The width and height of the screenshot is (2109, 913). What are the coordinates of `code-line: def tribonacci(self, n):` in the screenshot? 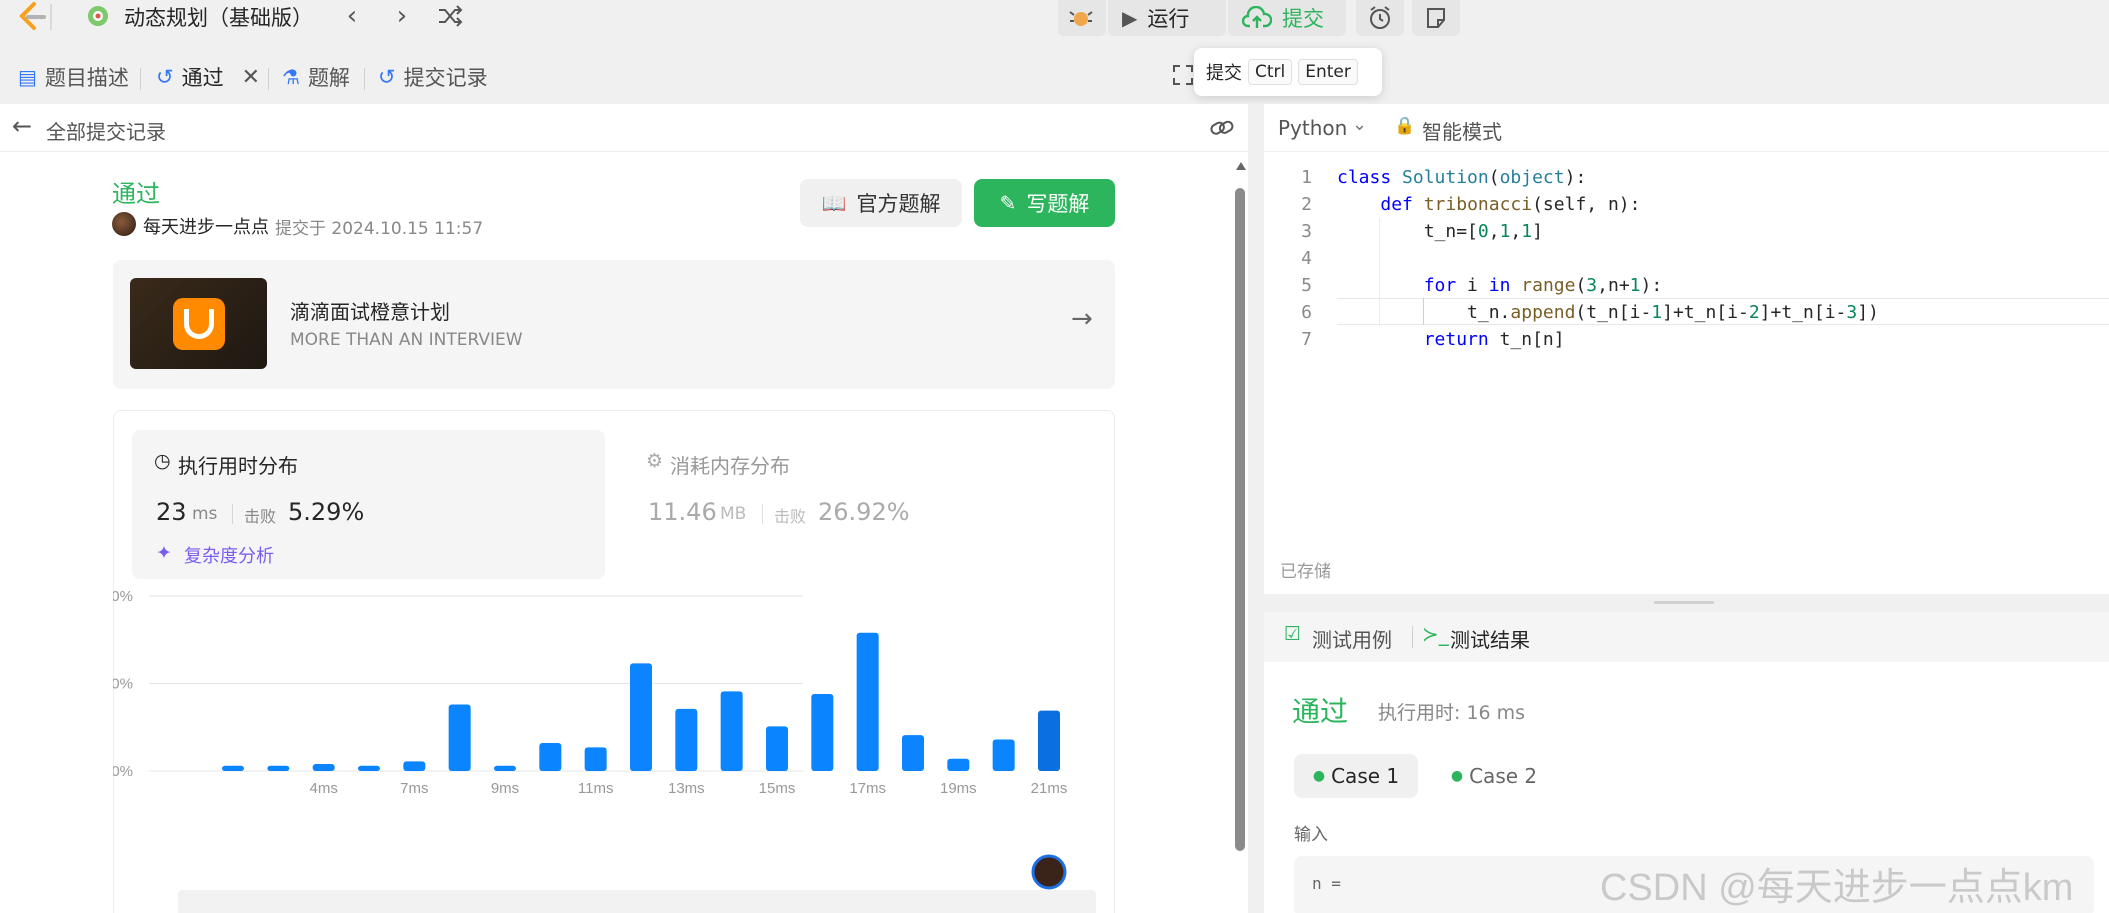 It's located at (1608, 204).